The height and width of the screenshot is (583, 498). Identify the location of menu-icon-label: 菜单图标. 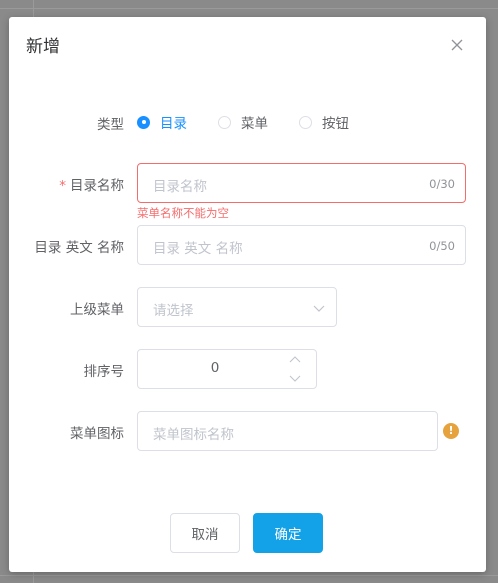
(97, 434).